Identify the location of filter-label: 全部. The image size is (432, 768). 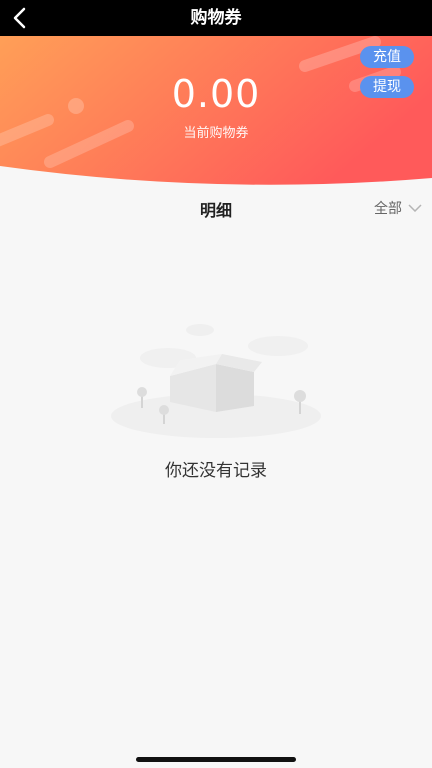
(388, 209).